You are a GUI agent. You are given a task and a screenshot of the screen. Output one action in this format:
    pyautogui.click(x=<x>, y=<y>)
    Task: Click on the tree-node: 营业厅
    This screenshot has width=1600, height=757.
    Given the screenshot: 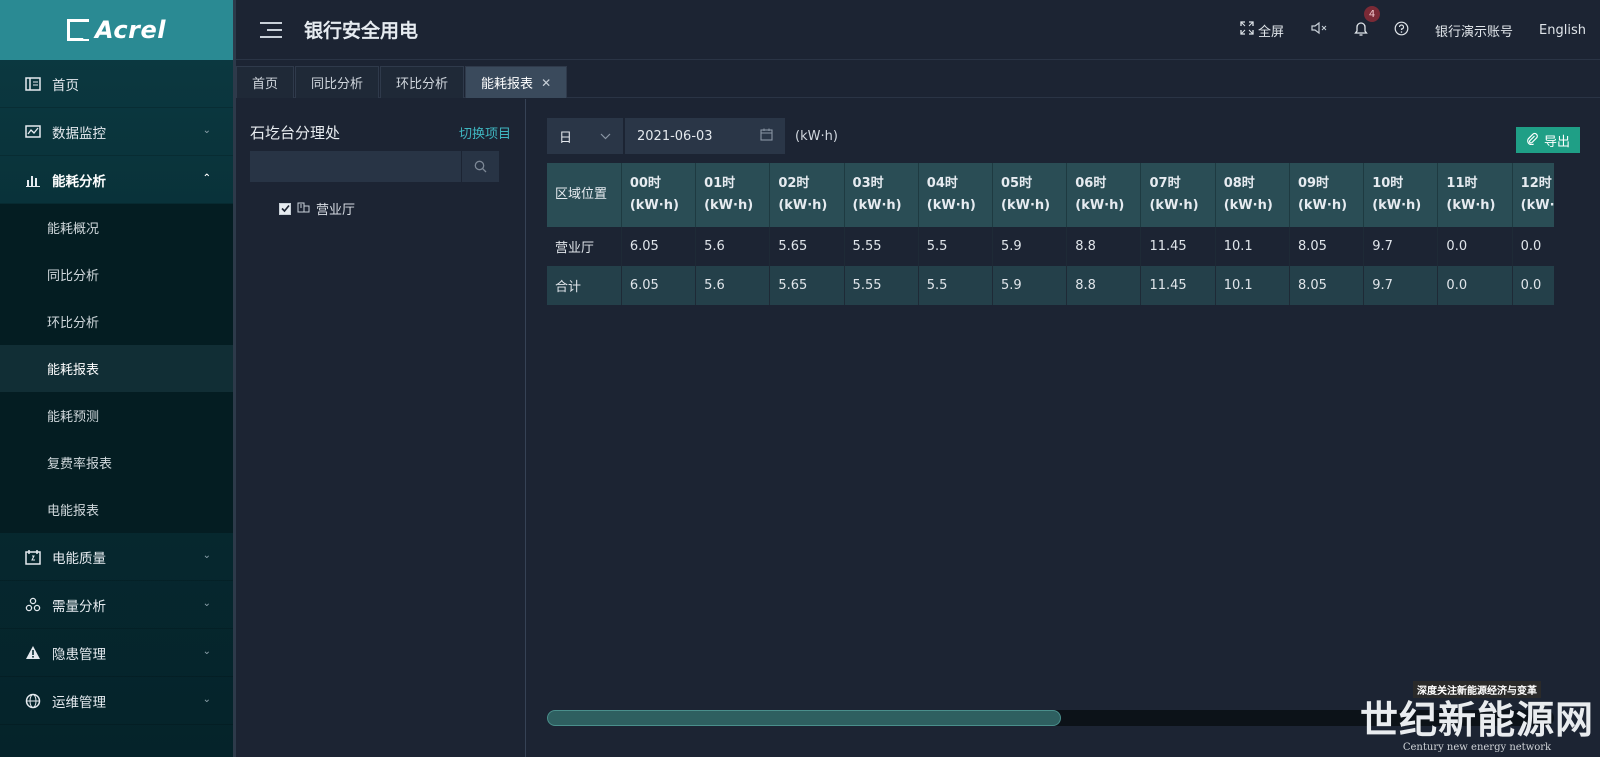 What is the action you would take?
    pyautogui.click(x=317, y=208)
    